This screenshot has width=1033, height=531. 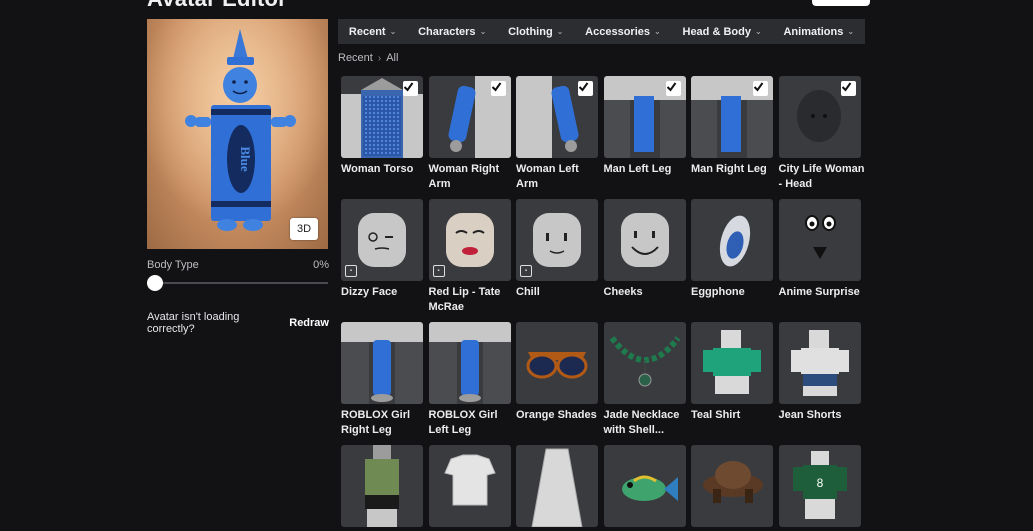 I want to click on item-card: ▪ Red Lip - Tate McRae, so click(x=469, y=257).